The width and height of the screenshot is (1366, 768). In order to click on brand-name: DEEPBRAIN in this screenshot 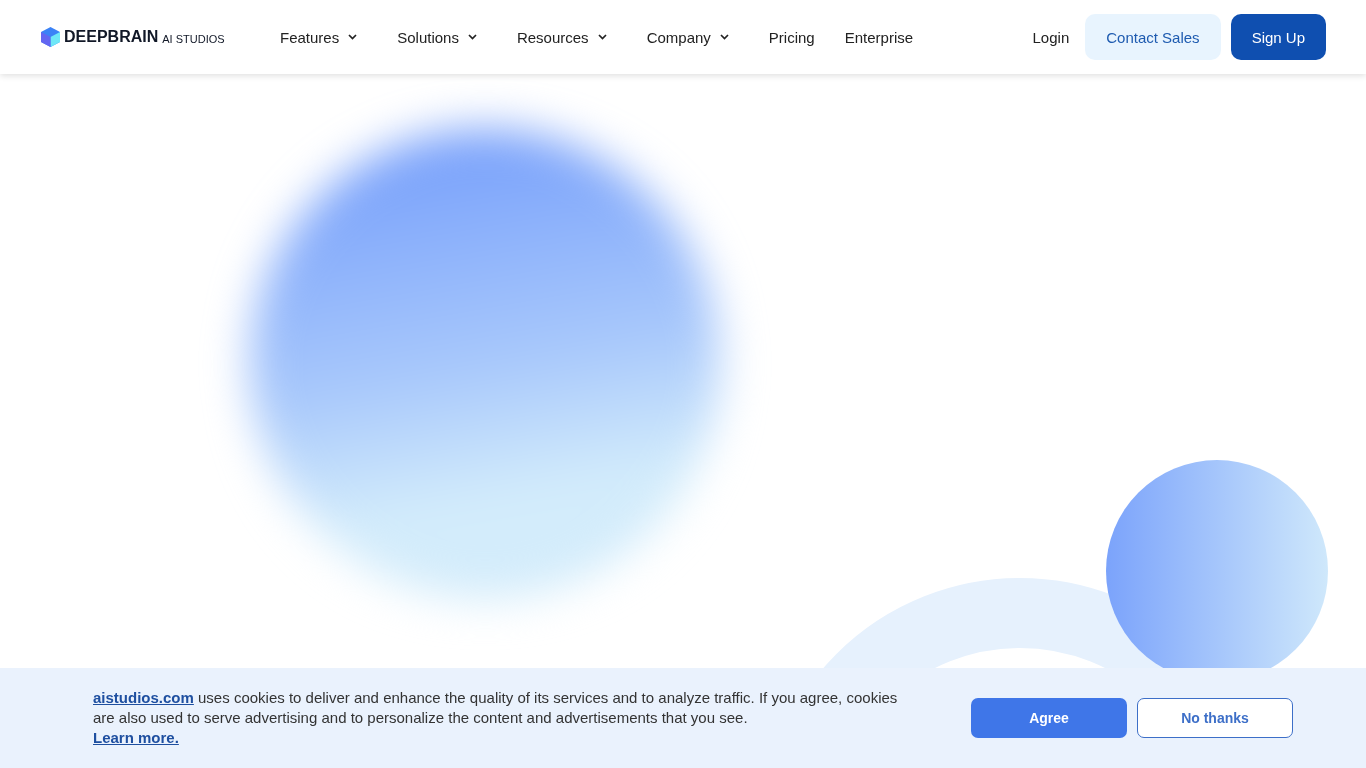, I will do `click(111, 37)`.